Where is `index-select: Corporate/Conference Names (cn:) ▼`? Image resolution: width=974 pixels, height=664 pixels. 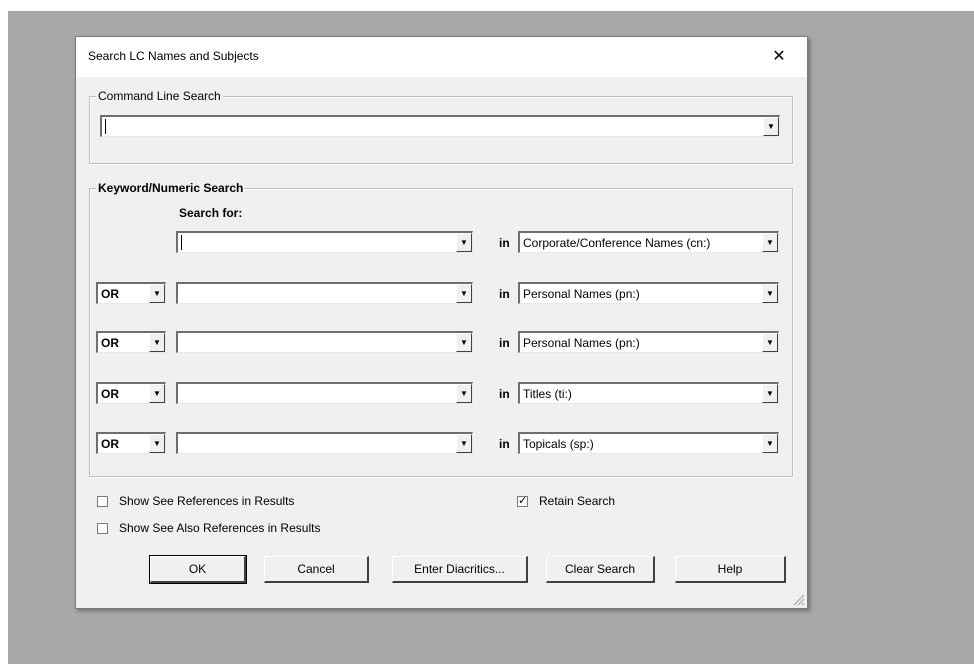 index-select: Corporate/Conference Names (cn:) ▼ is located at coordinates (648, 242).